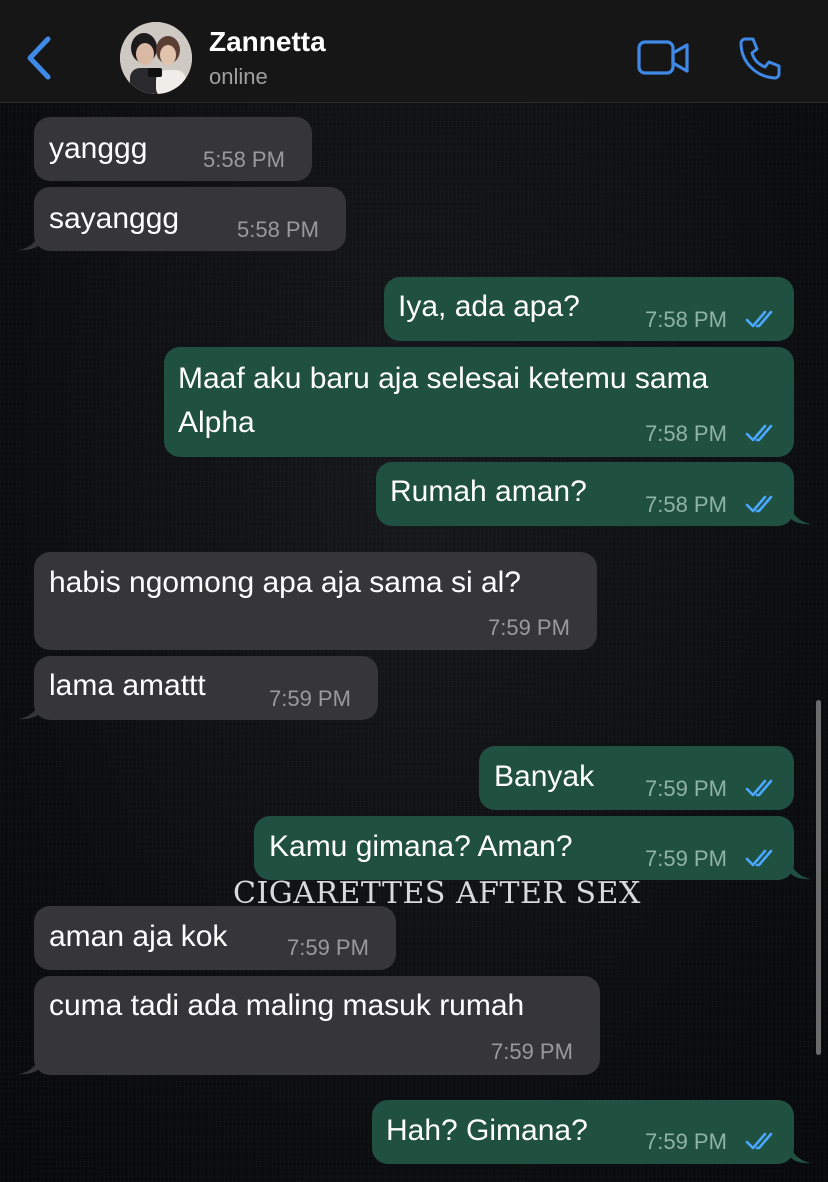 This screenshot has height=1182, width=828. Describe the element at coordinates (818, 877) in the screenshot. I see `chat-scrollbar` at that location.